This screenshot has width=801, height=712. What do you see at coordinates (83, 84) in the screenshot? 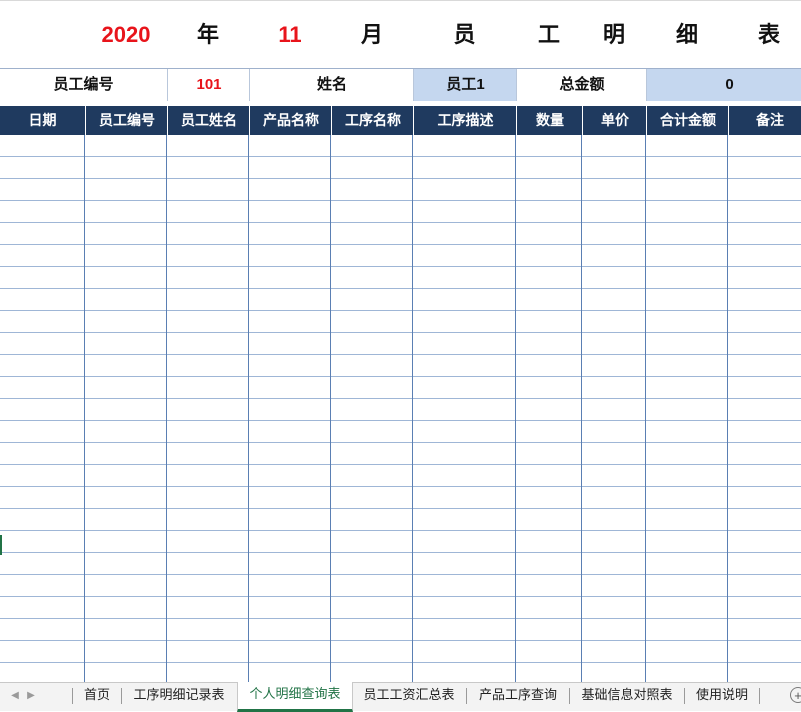
I see `employee-id-label: 员工编号` at bounding box center [83, 84].